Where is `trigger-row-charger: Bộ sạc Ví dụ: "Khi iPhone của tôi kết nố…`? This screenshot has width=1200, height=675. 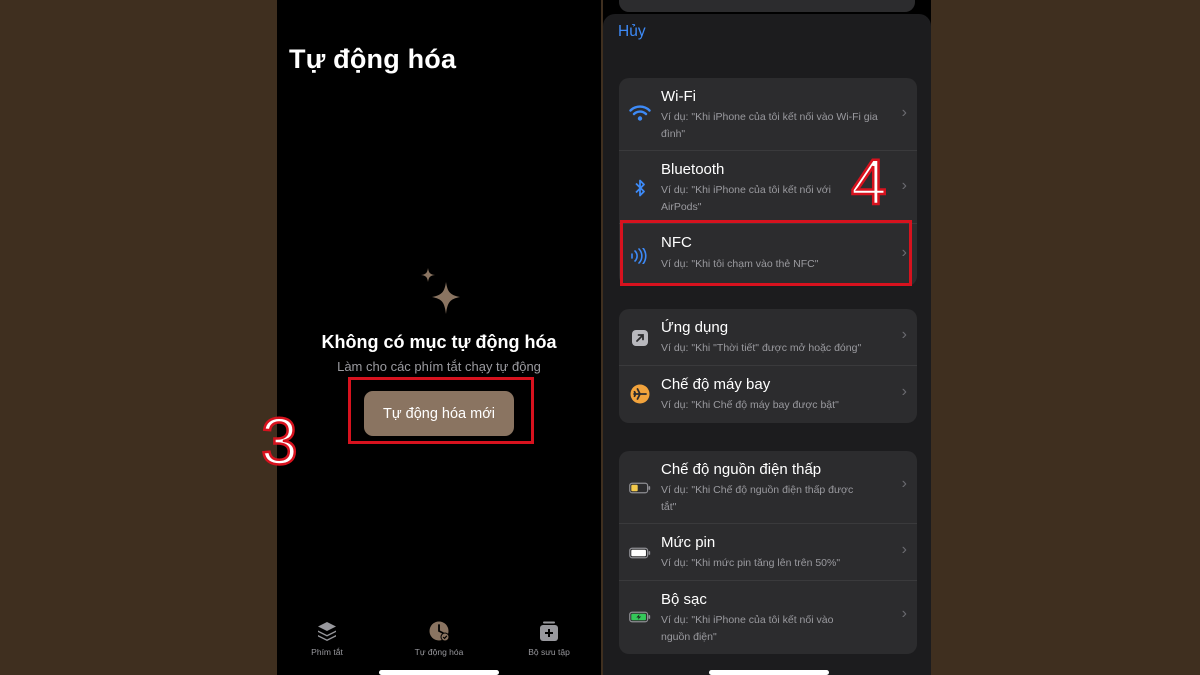
trigger-row-charger: Bộ sạc Ví dụ: "Khi iPhone của tôi kết nố… is located at coordinates (768, 617).